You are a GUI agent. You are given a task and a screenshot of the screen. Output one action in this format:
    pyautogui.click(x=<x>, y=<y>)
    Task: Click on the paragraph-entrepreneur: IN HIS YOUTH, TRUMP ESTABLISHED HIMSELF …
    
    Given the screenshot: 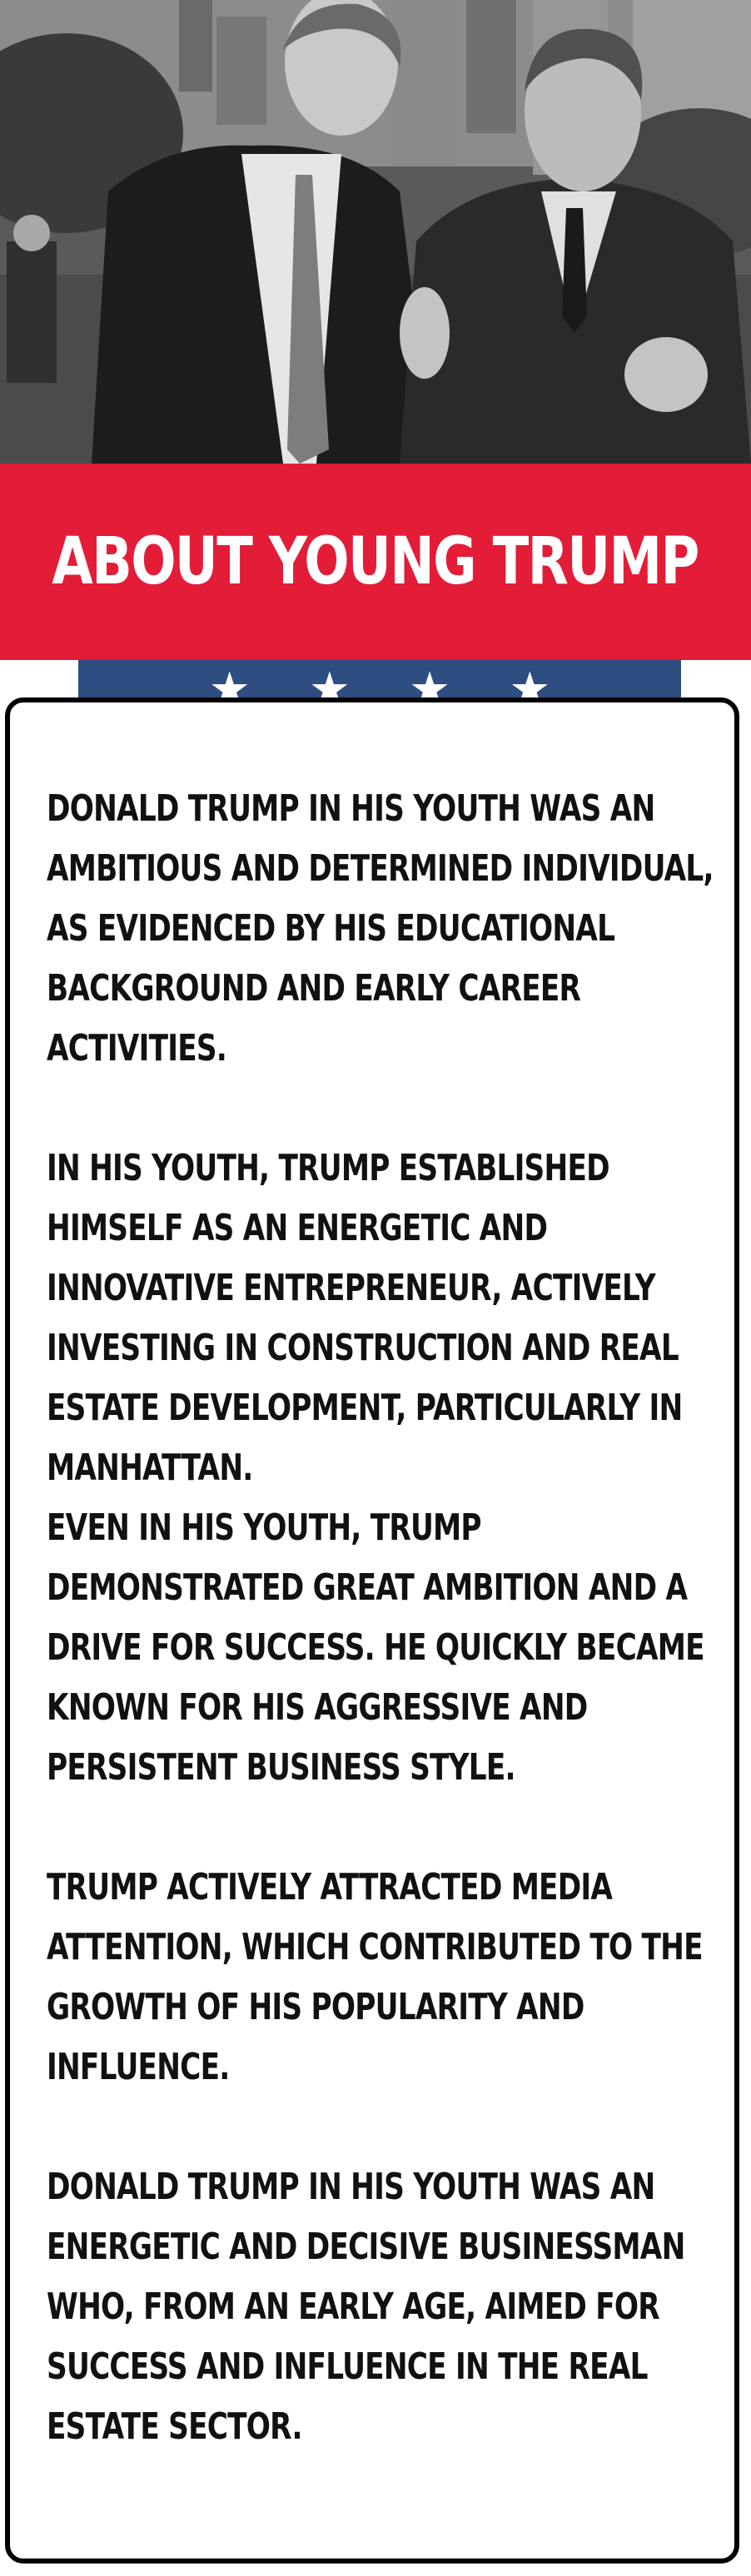 What is the action you would take?
    pyautogui.click(x=365, y=1318)
    